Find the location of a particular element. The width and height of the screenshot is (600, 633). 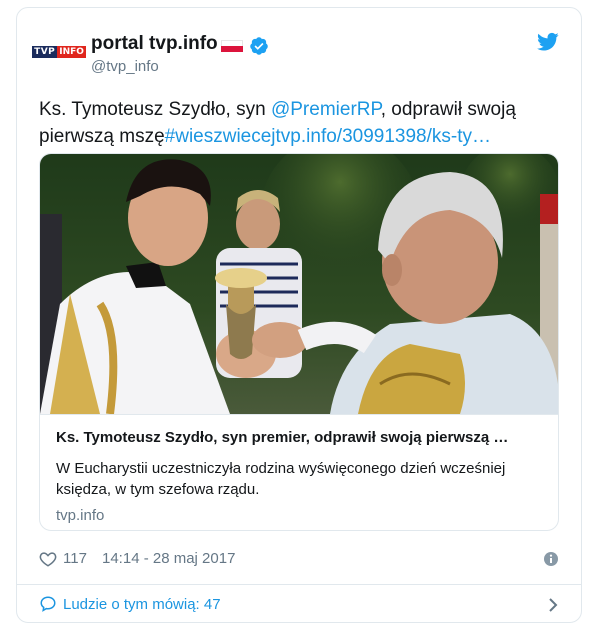

conversation-footer: Ludzie o tym mówią: 47 is located at coordinates (299, 604).